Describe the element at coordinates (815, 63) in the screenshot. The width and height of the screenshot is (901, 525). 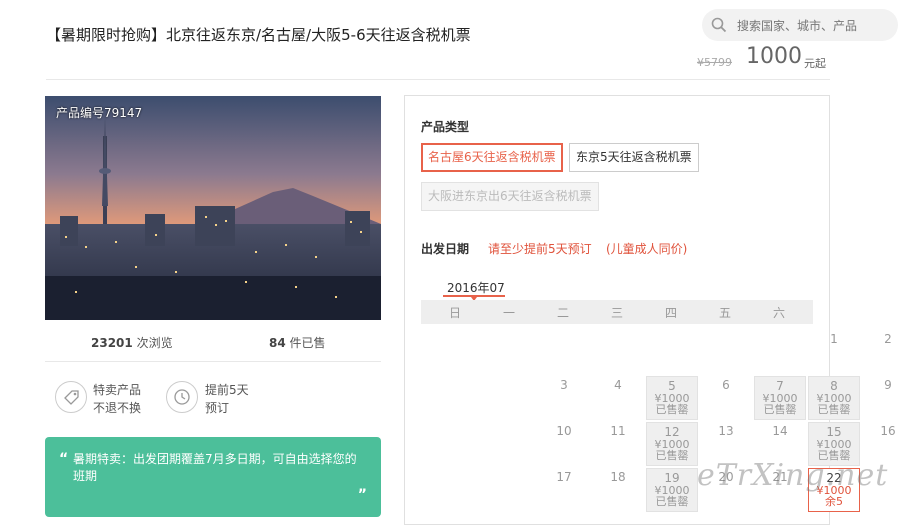
I see `price-unit: 元起` at that location.